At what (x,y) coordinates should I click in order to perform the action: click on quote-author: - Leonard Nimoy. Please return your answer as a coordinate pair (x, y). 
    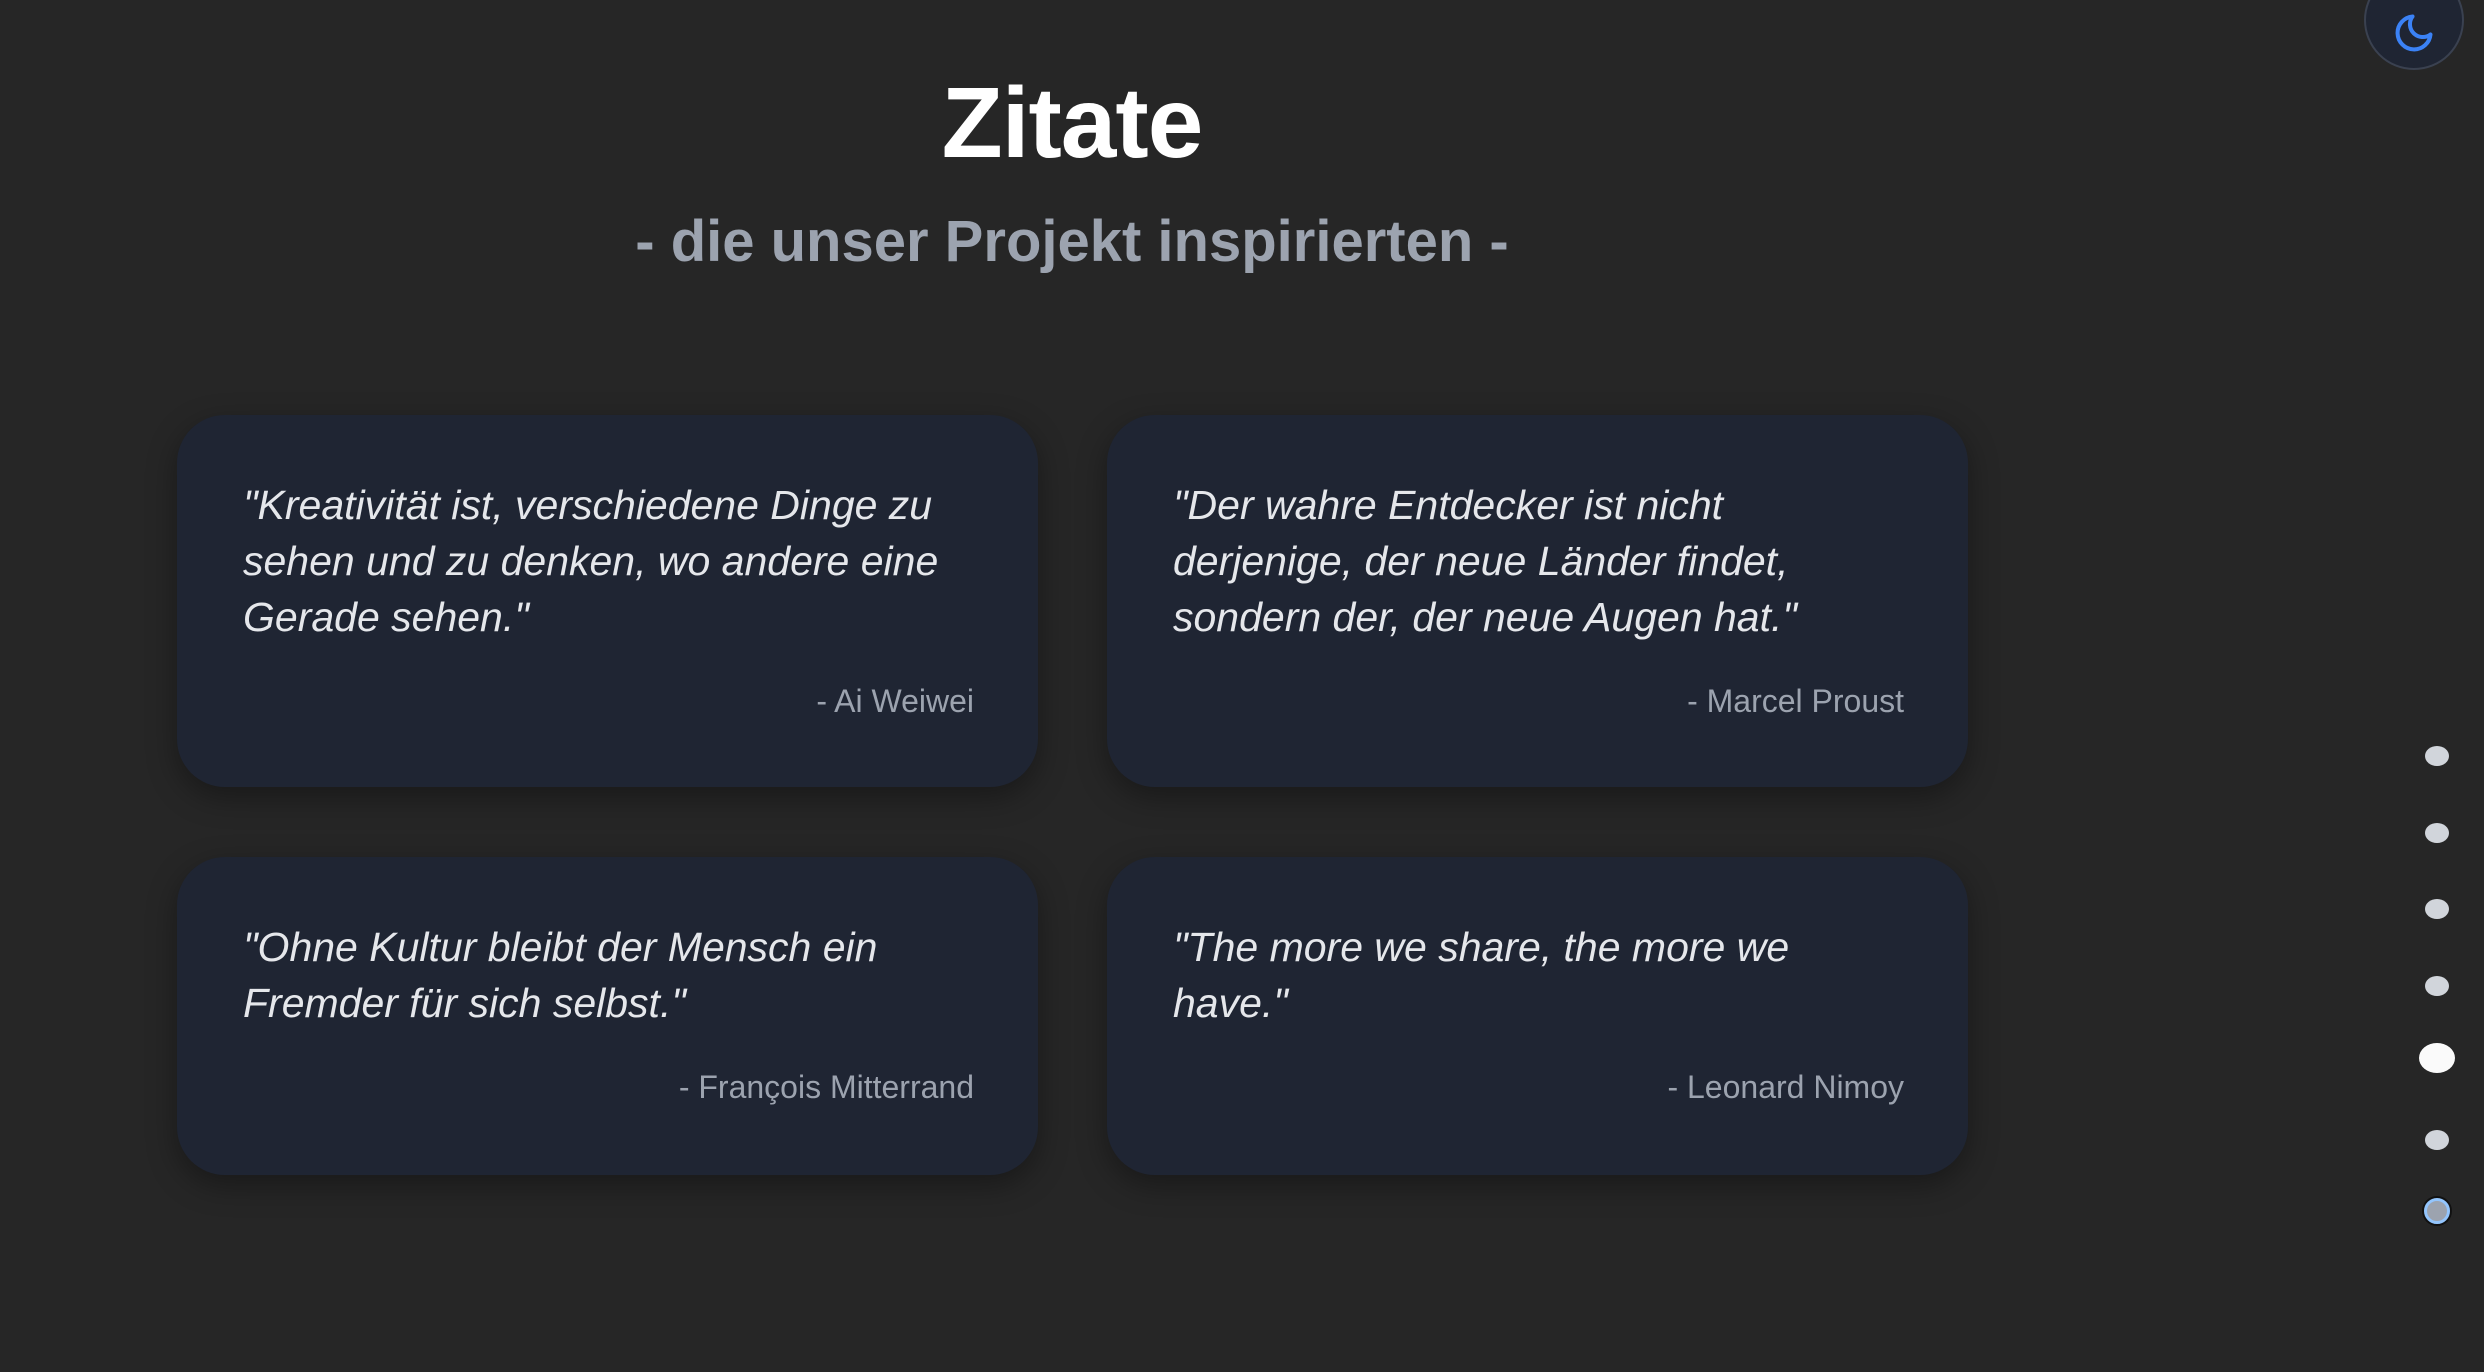
    Looking at the image, I should click on (1785, 1087).